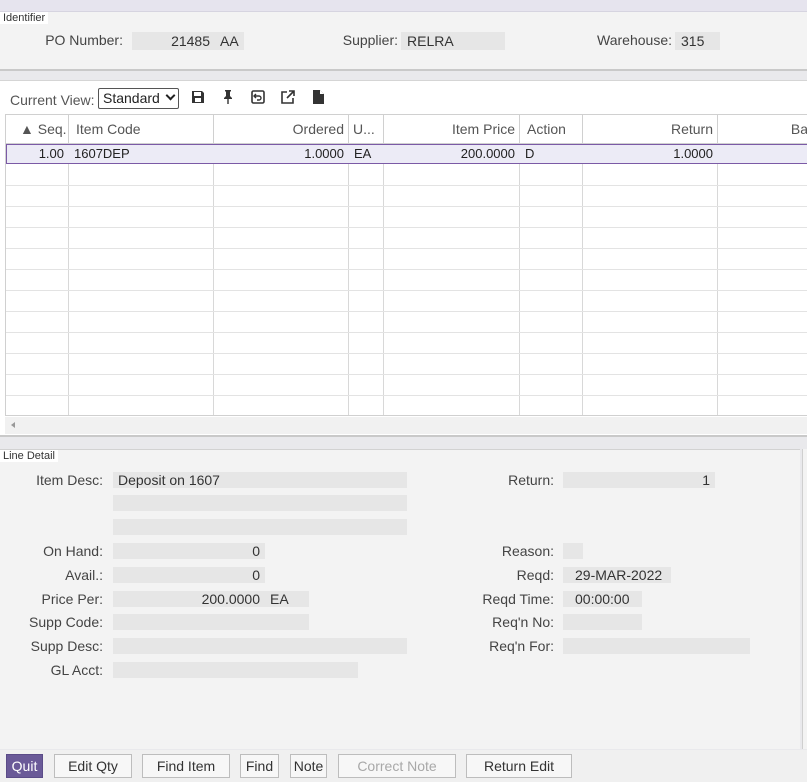 The image size is (807, 782). Describe the element at coordinates (72, 599) in the screenshot. I see `price-per-label: Price Per:` at that location.